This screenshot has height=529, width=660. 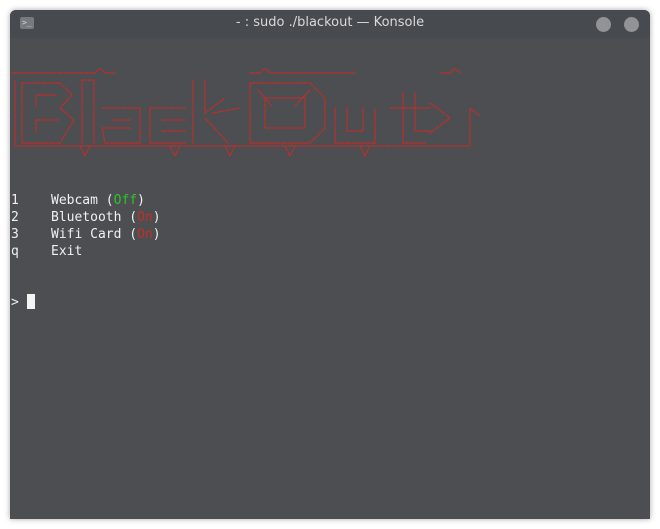 I want to click on menu-item-exit: q Exit, so click(x=86, y=251).